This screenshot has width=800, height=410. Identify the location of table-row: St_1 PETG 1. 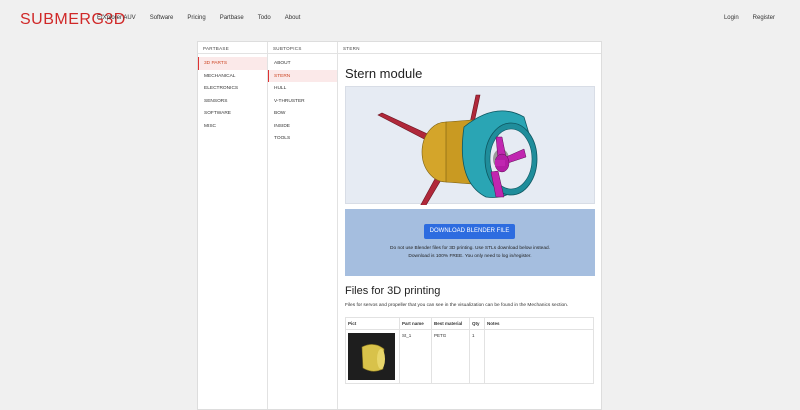
(469, 356).